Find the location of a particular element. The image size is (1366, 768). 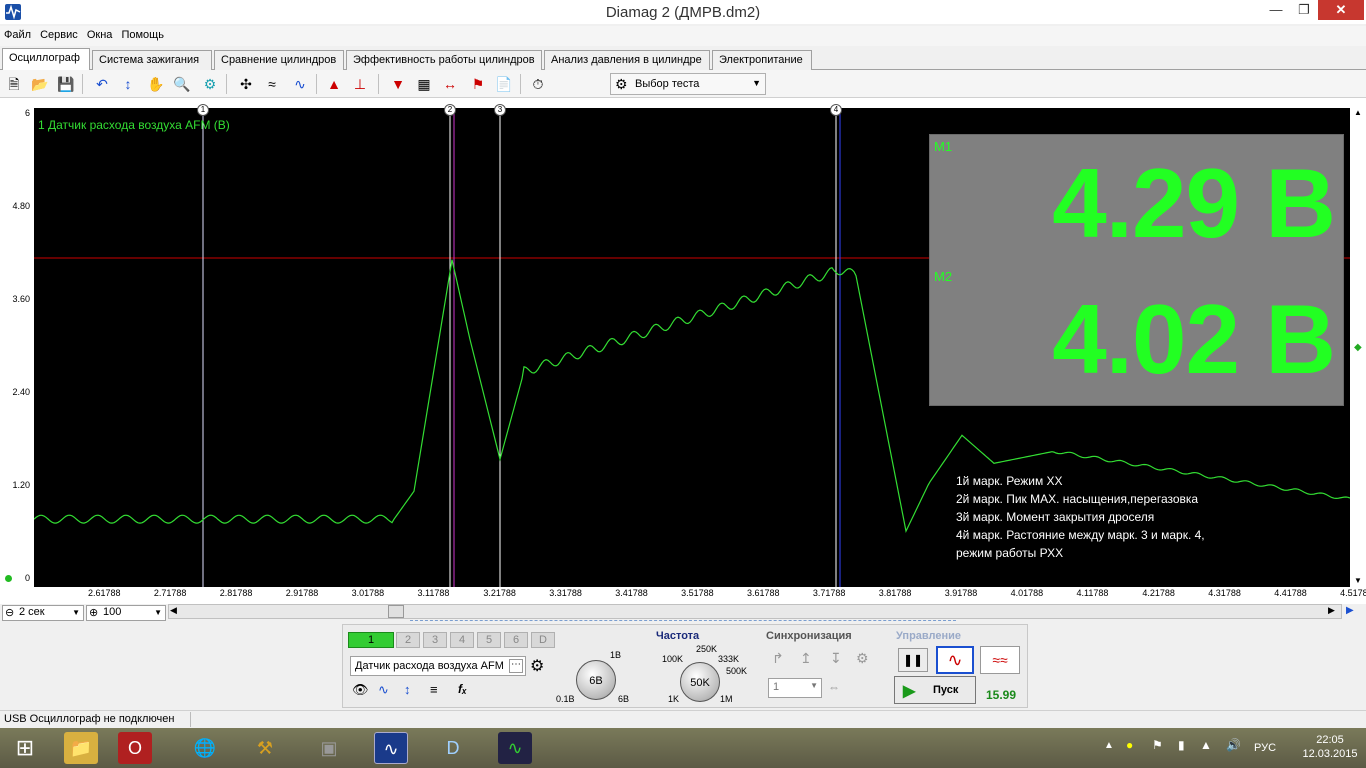

h-cursor-icon: ↔ is located at coordinates (450, 84).